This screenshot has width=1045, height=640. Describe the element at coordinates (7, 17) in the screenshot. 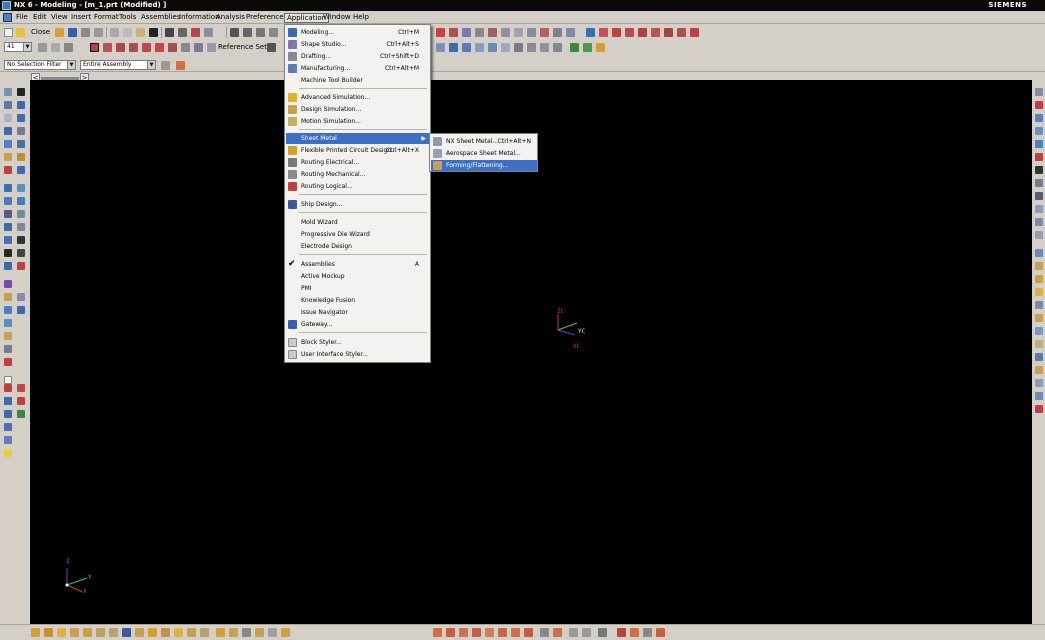

I see `window-control-icon` at that location.